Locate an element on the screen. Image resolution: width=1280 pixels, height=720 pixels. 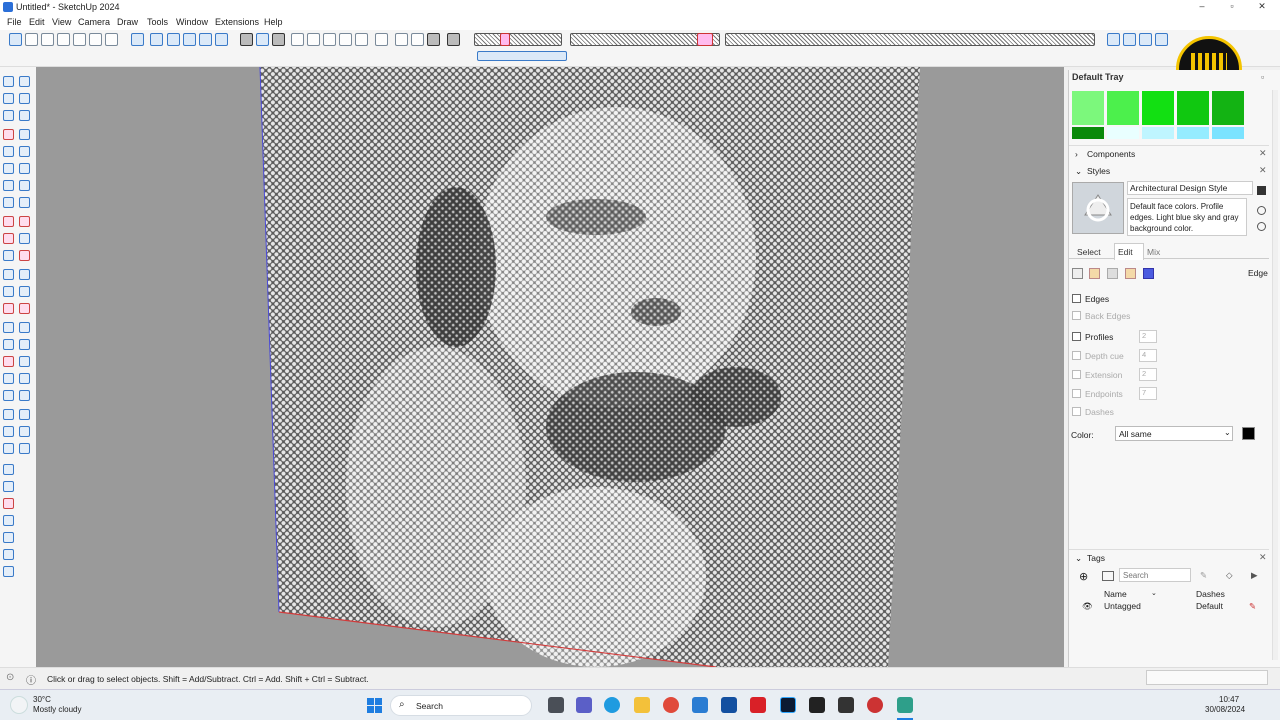
stamp-icon is located at coordinates (8, 520).